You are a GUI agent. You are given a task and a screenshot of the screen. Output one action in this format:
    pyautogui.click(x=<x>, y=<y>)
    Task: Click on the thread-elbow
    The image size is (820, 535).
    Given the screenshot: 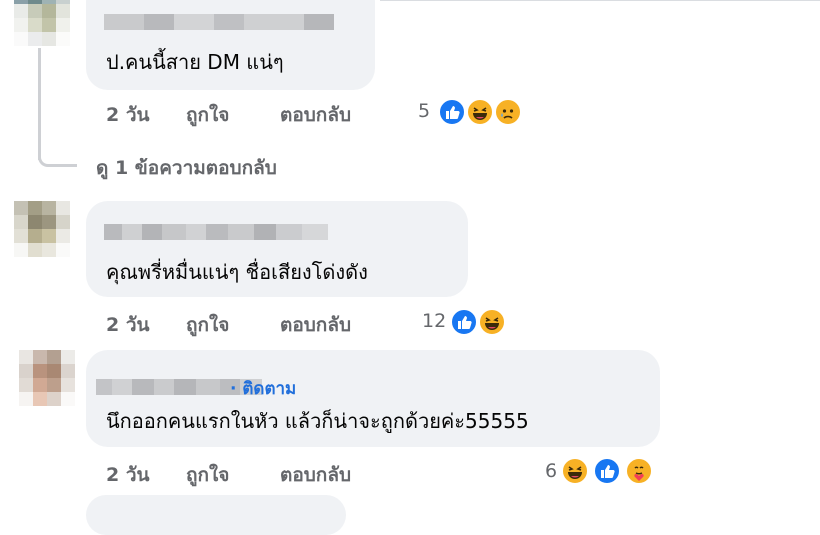 What is the action you would take?
    pyautogui.click(x=57, y=148)
    